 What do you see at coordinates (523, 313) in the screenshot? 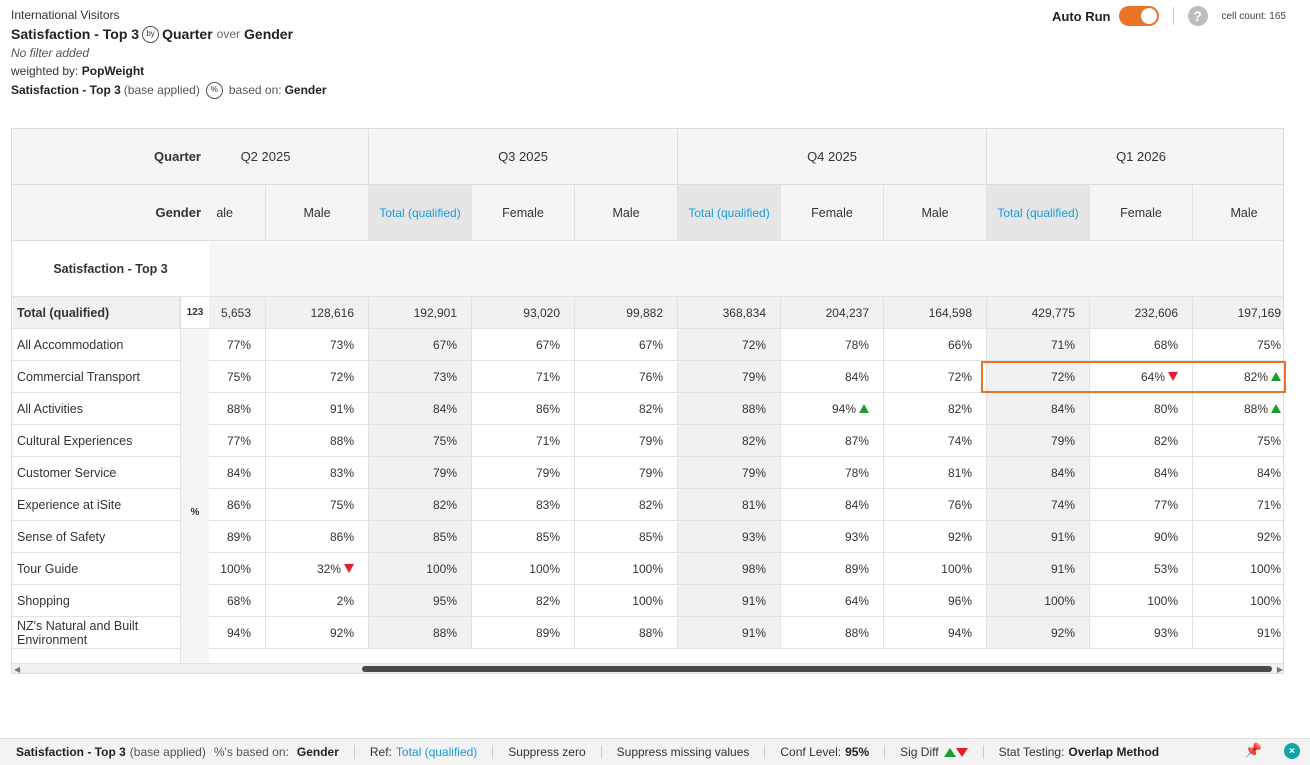
I see `data-cell: 93,020` at bounding box center [523, 313].